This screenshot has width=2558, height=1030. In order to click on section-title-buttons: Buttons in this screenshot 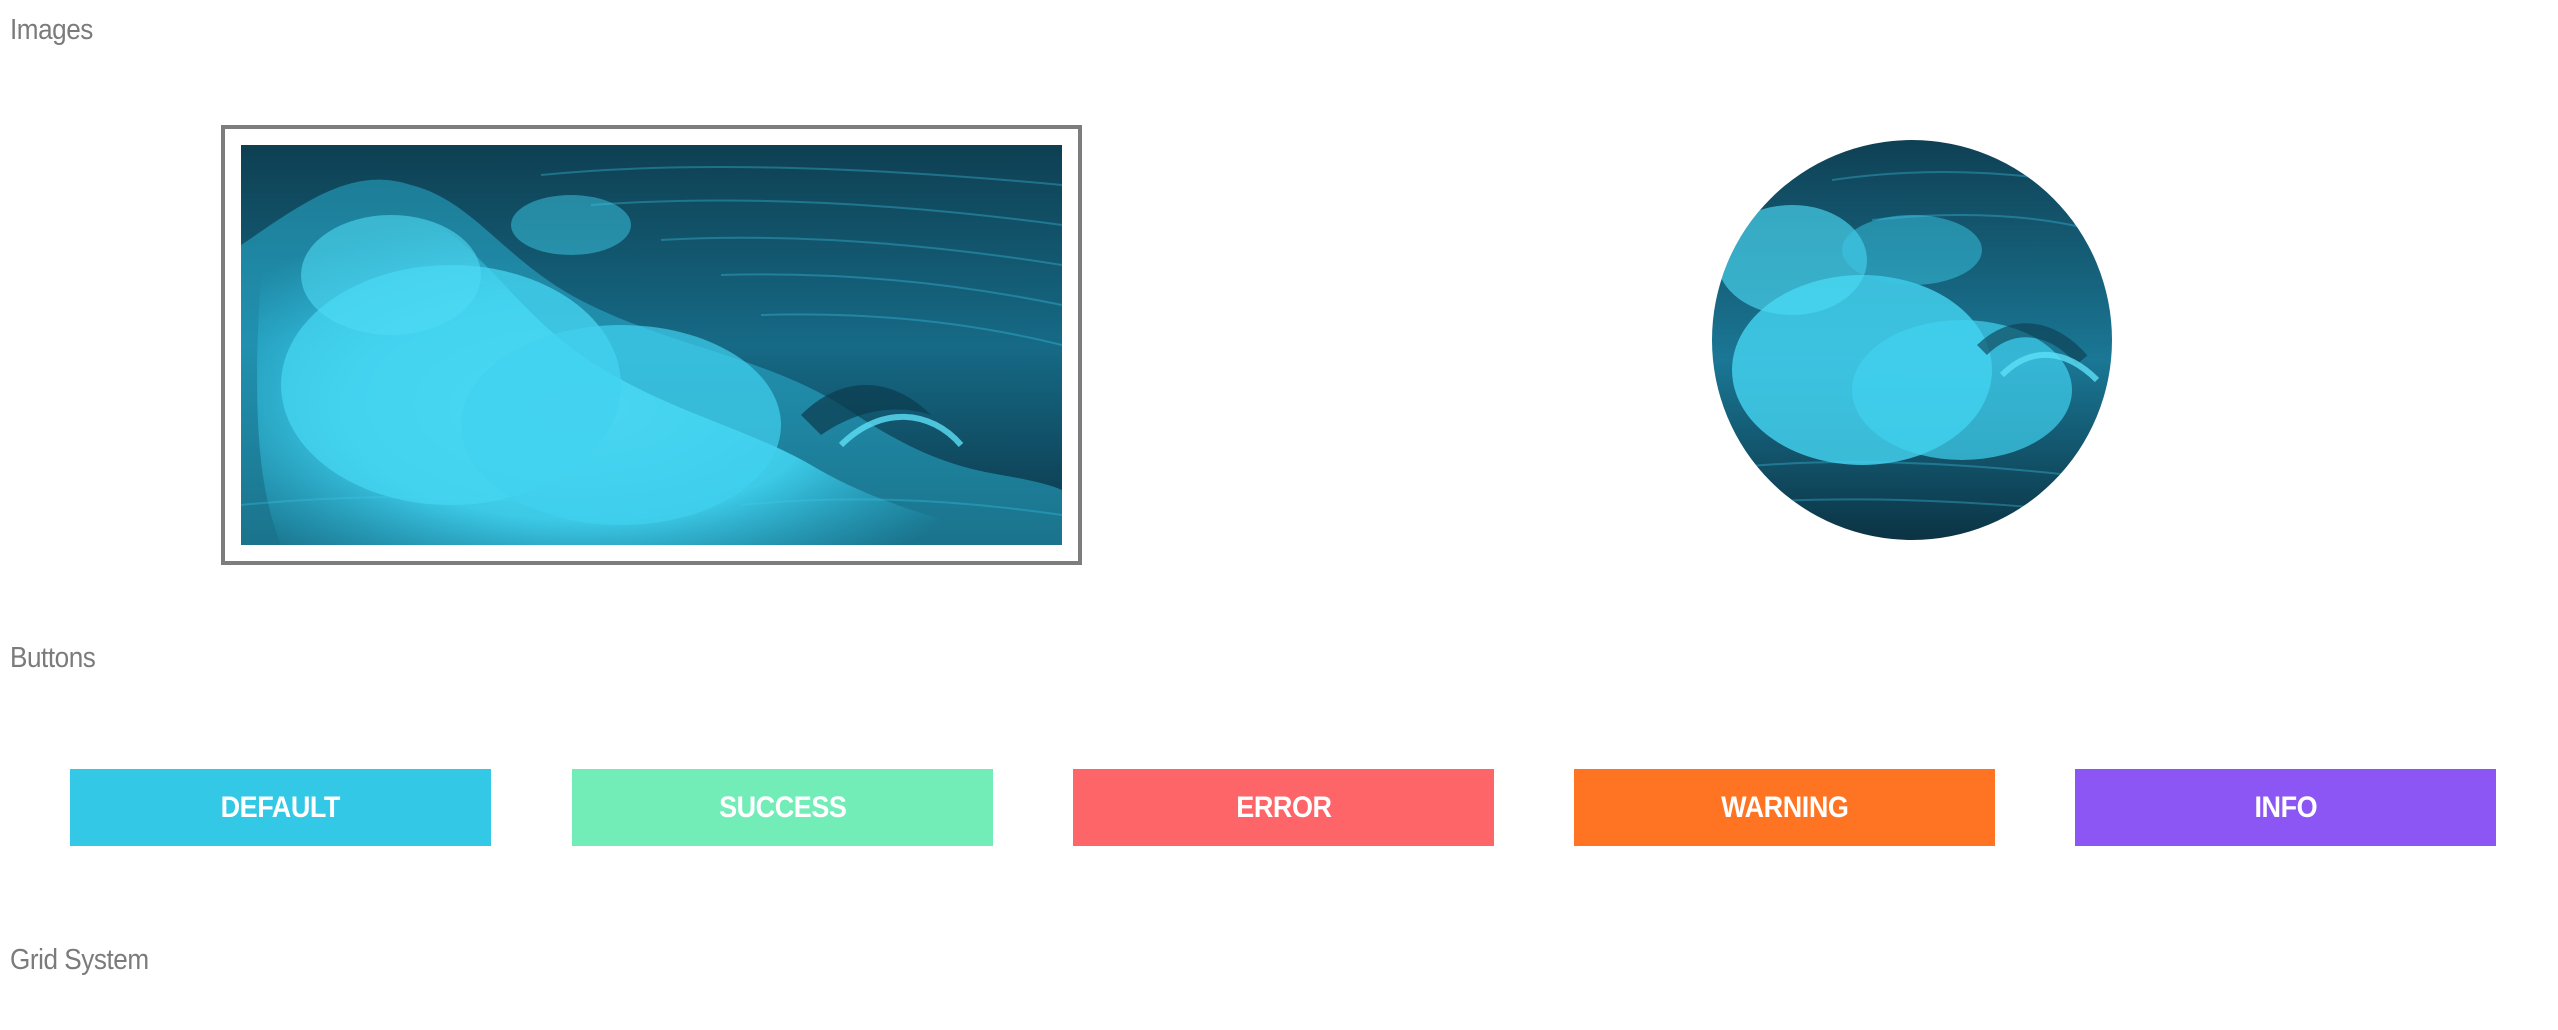, I will do `click(53, 658)`.